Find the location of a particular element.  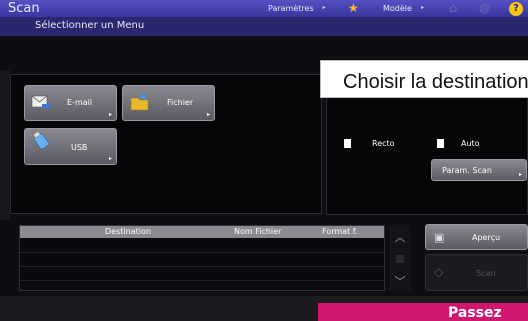

param-scan-arrow-icon: ▸ is located at coordinates (520, 174).